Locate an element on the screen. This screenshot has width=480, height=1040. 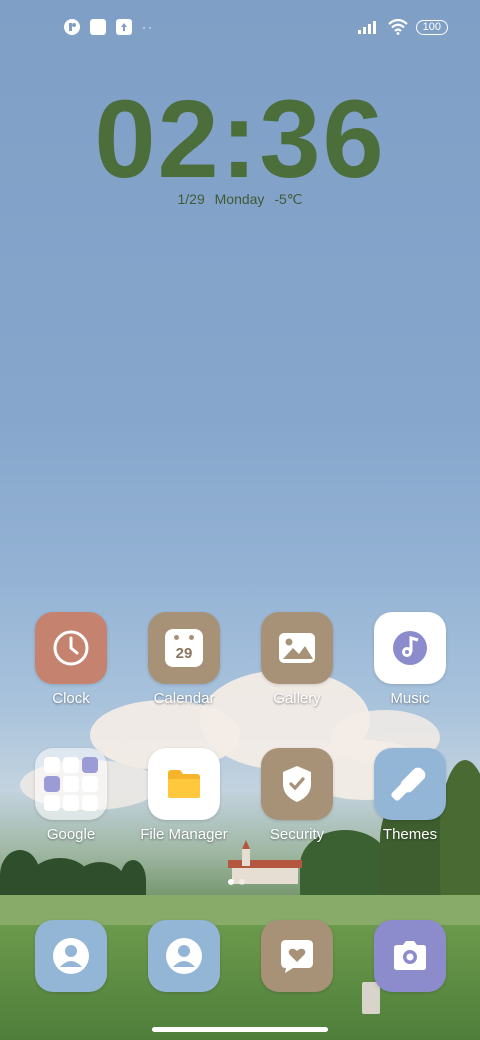
page-dot-active is located at coordinates (231, 882).